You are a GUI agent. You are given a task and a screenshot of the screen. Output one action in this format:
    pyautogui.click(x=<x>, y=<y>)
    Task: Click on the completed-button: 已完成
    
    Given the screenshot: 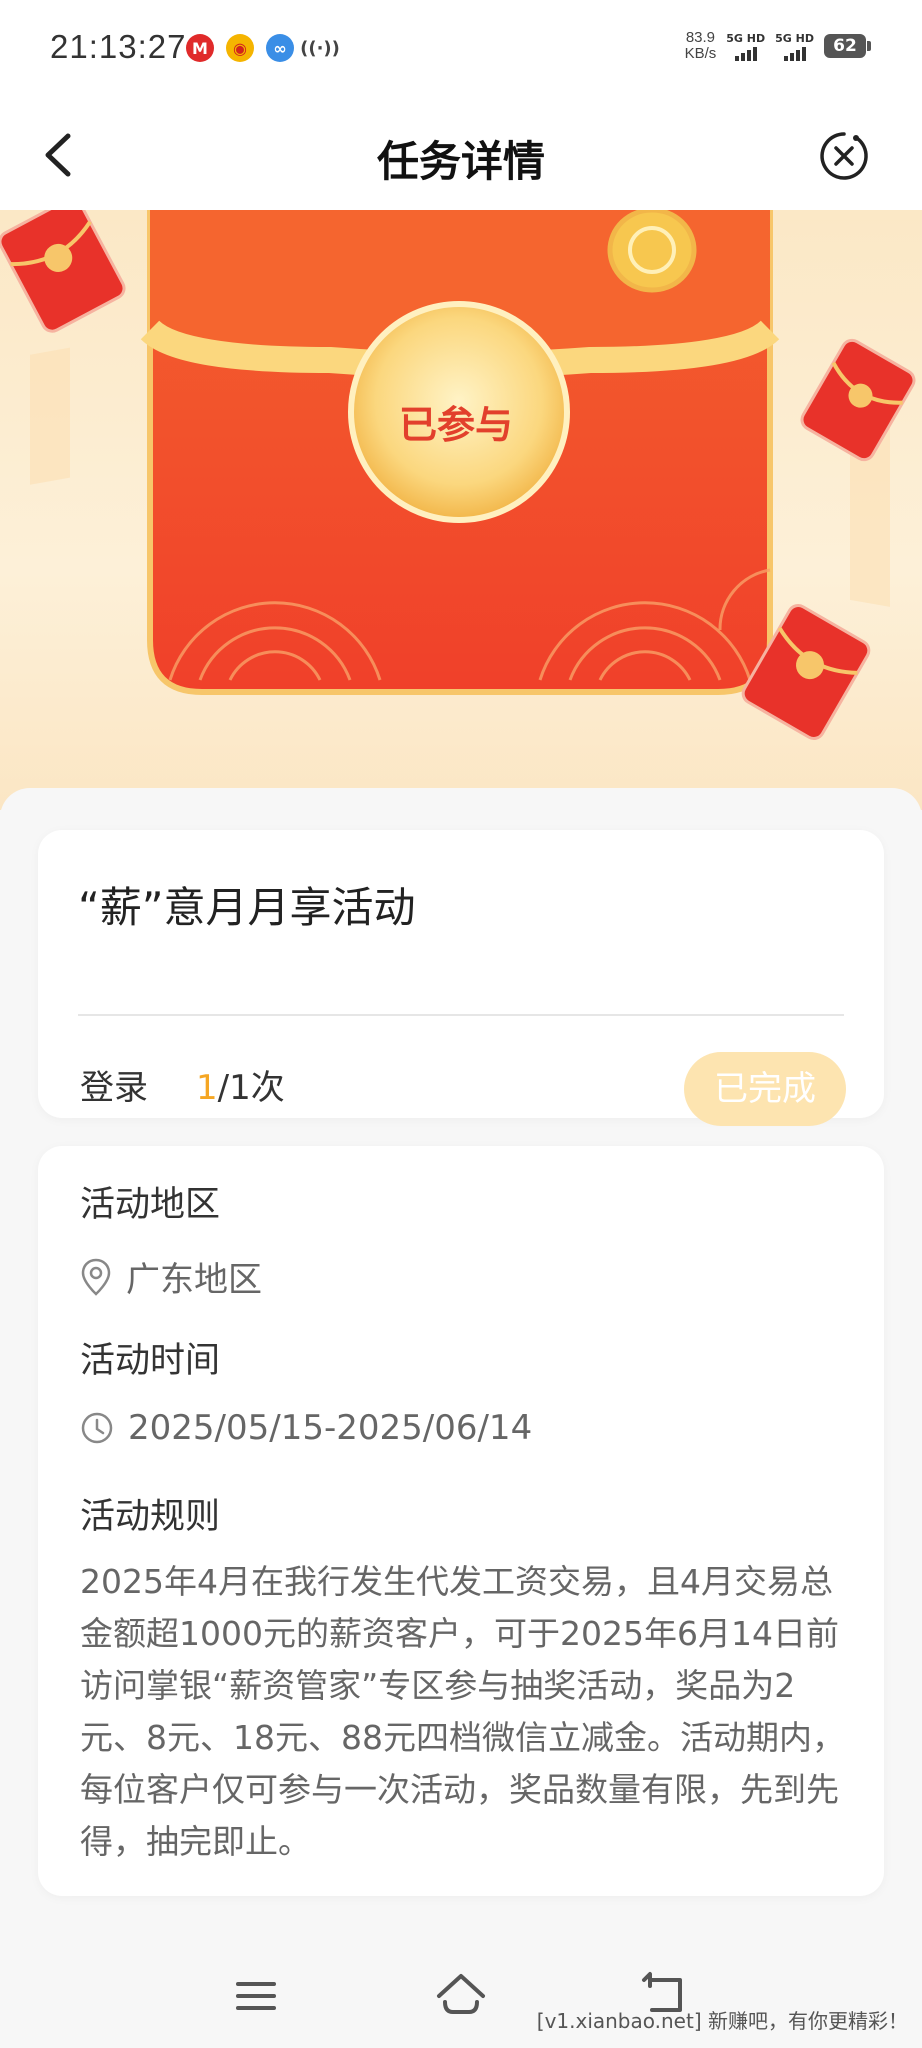 What is the action you would take?
    pyautogui.click(x=765, y=1089)
    